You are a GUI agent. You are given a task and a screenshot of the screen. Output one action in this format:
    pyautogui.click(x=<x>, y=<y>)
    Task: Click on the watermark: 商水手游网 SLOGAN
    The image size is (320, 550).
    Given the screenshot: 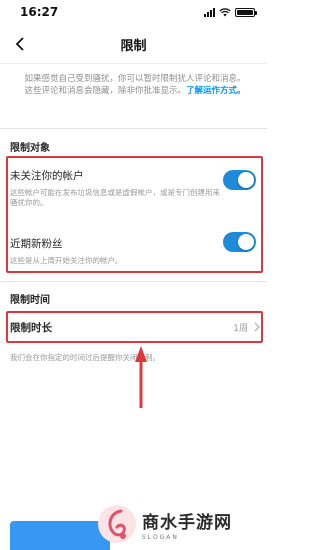 What is the action you would take?
    pyautogui.click(x=164, y=524)
    